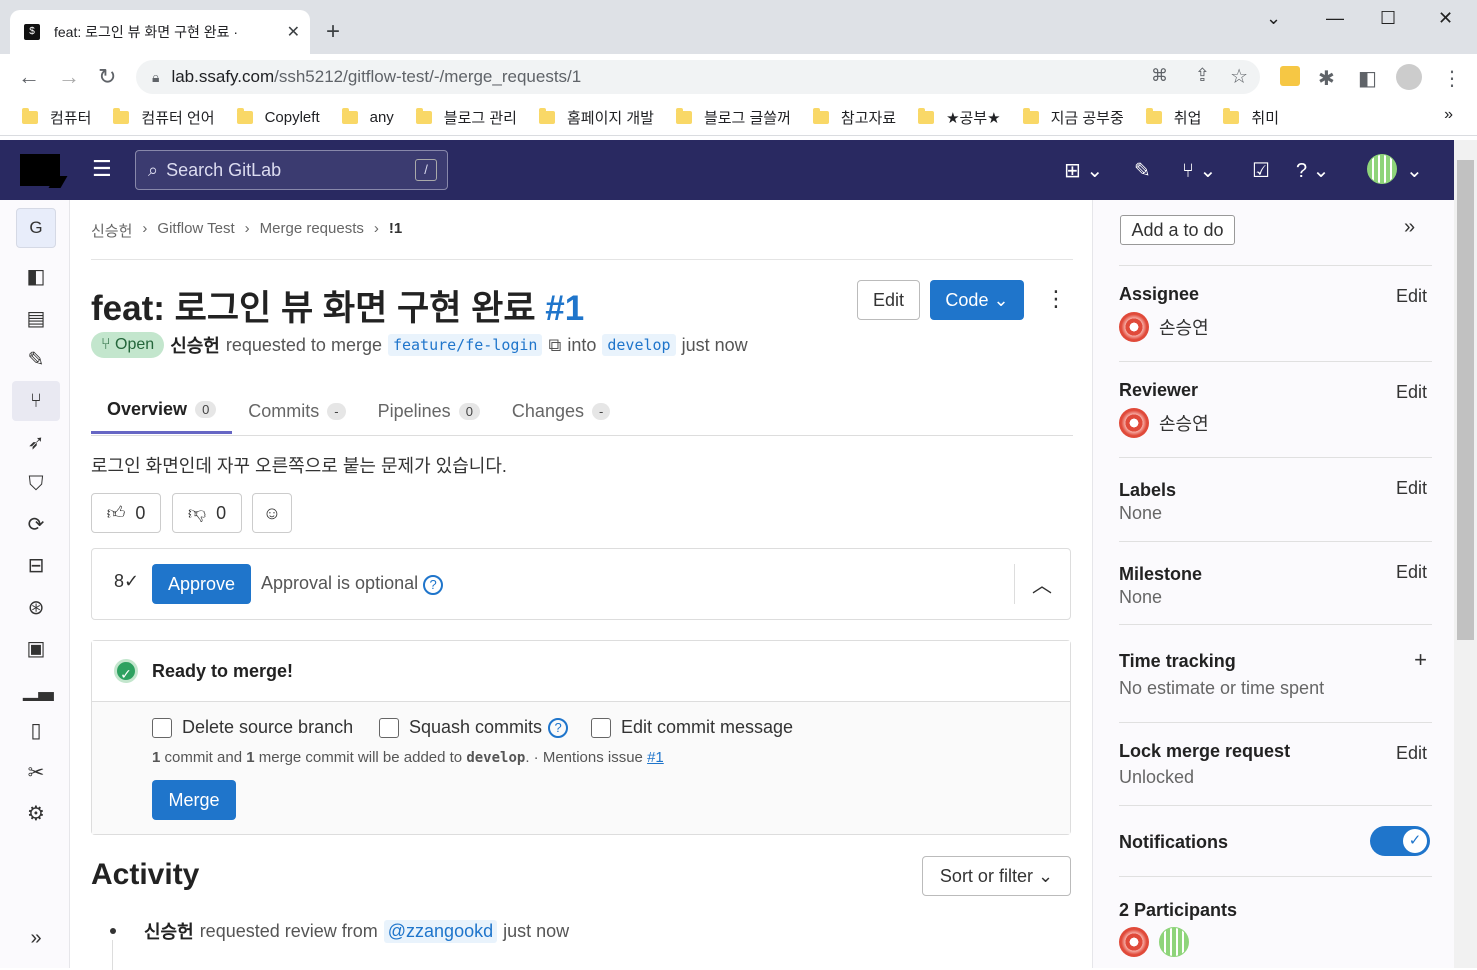  What do you see at coordinates (888, 300) in the screenshot?
I see `edit-button: Edit` at bounding box center [888, 300].